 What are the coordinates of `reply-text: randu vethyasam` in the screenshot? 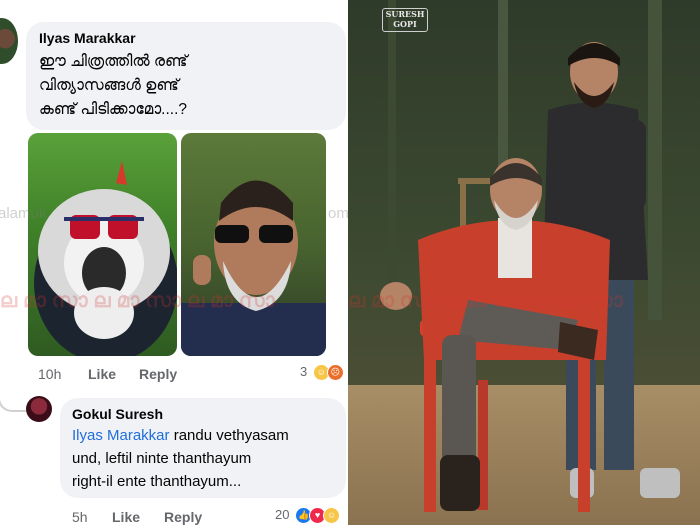 It's located at (229, 435).